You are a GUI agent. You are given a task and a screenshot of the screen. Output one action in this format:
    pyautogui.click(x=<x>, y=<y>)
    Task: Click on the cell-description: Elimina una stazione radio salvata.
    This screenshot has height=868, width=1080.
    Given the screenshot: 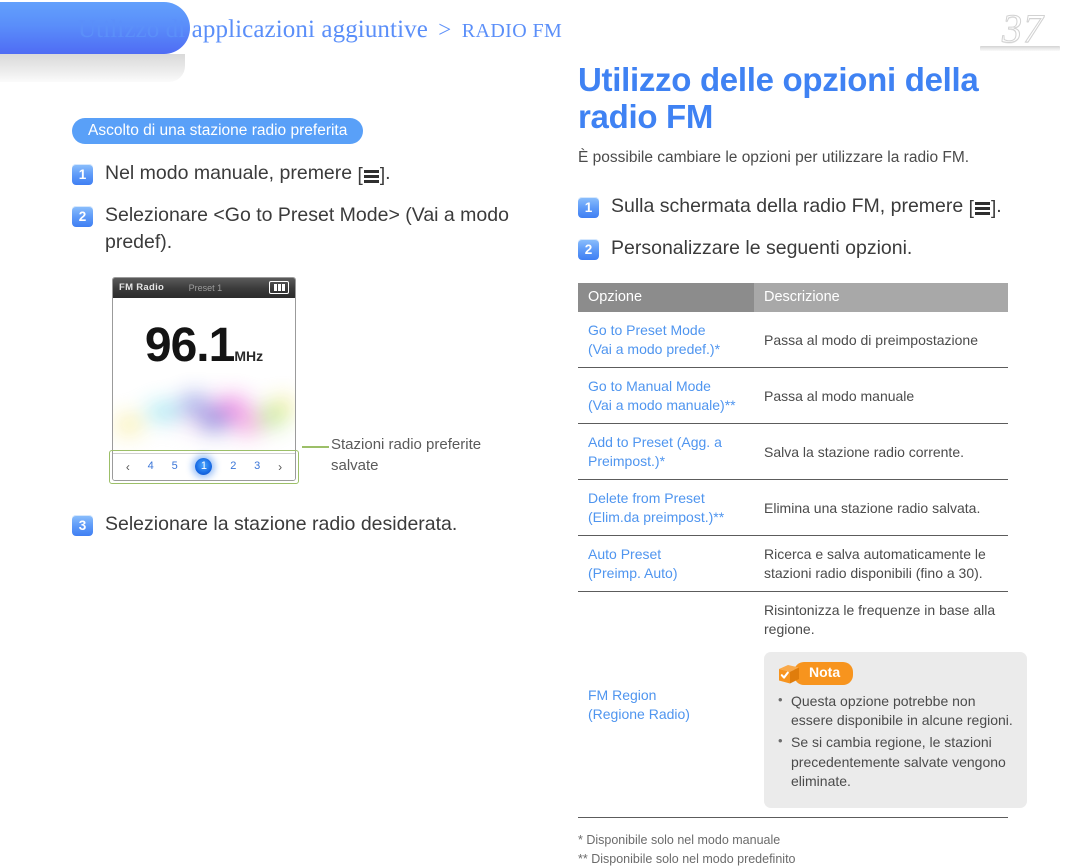 What is the action you would take?
    pyautogui.click(x=881, y=508)
    